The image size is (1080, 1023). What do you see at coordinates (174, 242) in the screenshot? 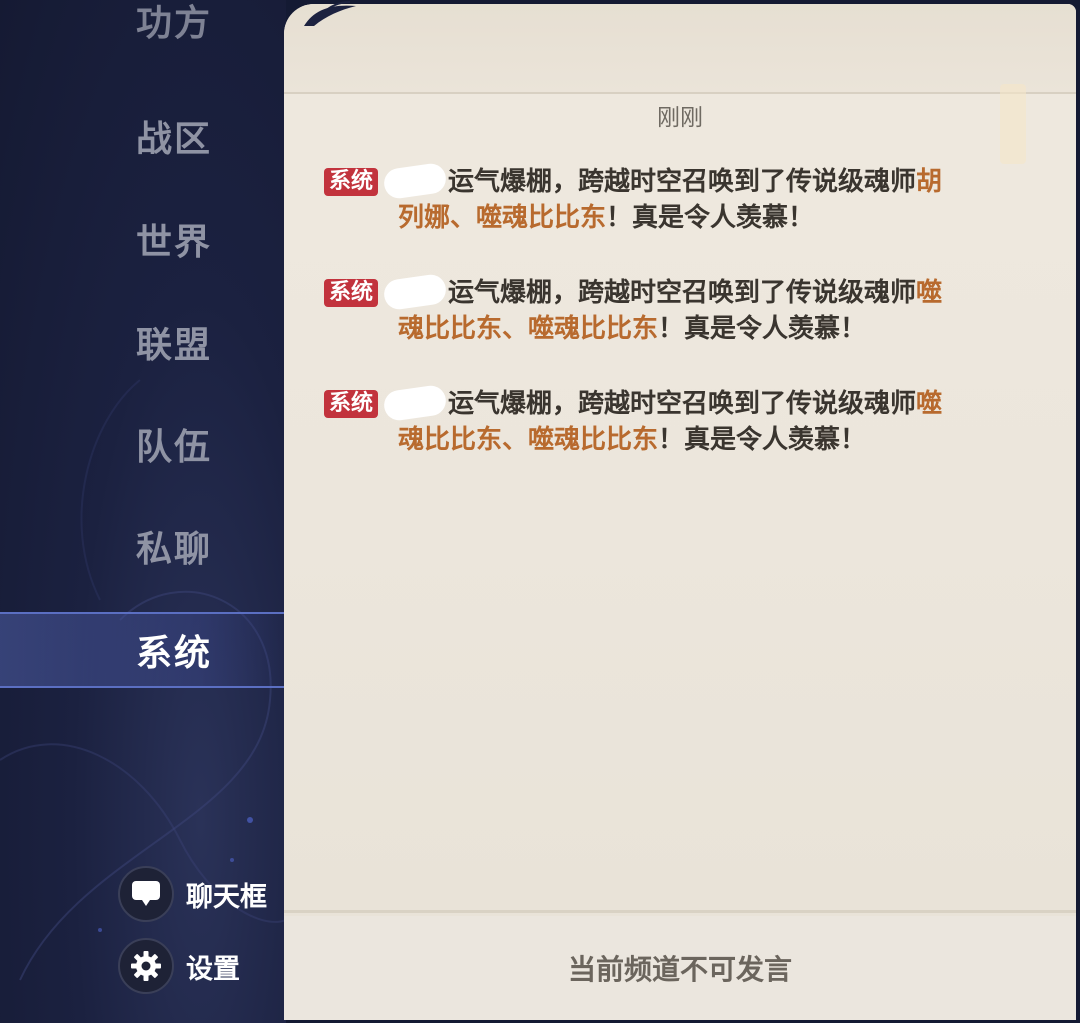
I see `tab-label: 世界` at bounding box center [174, 242].